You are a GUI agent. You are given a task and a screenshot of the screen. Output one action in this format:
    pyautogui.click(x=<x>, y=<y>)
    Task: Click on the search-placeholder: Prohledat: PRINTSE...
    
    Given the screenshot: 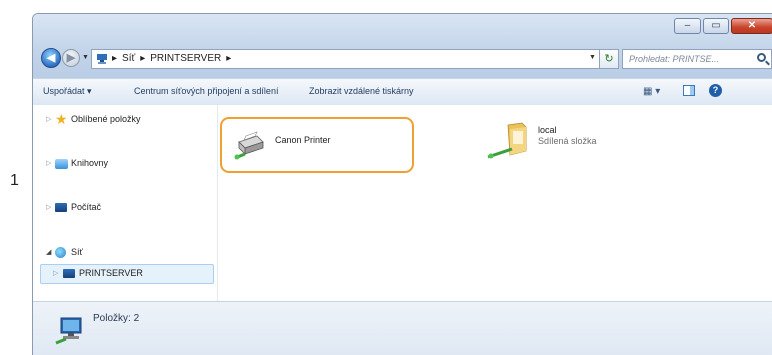 What is the action you would take?
    pyautogui.click(x=674, y=59)
    